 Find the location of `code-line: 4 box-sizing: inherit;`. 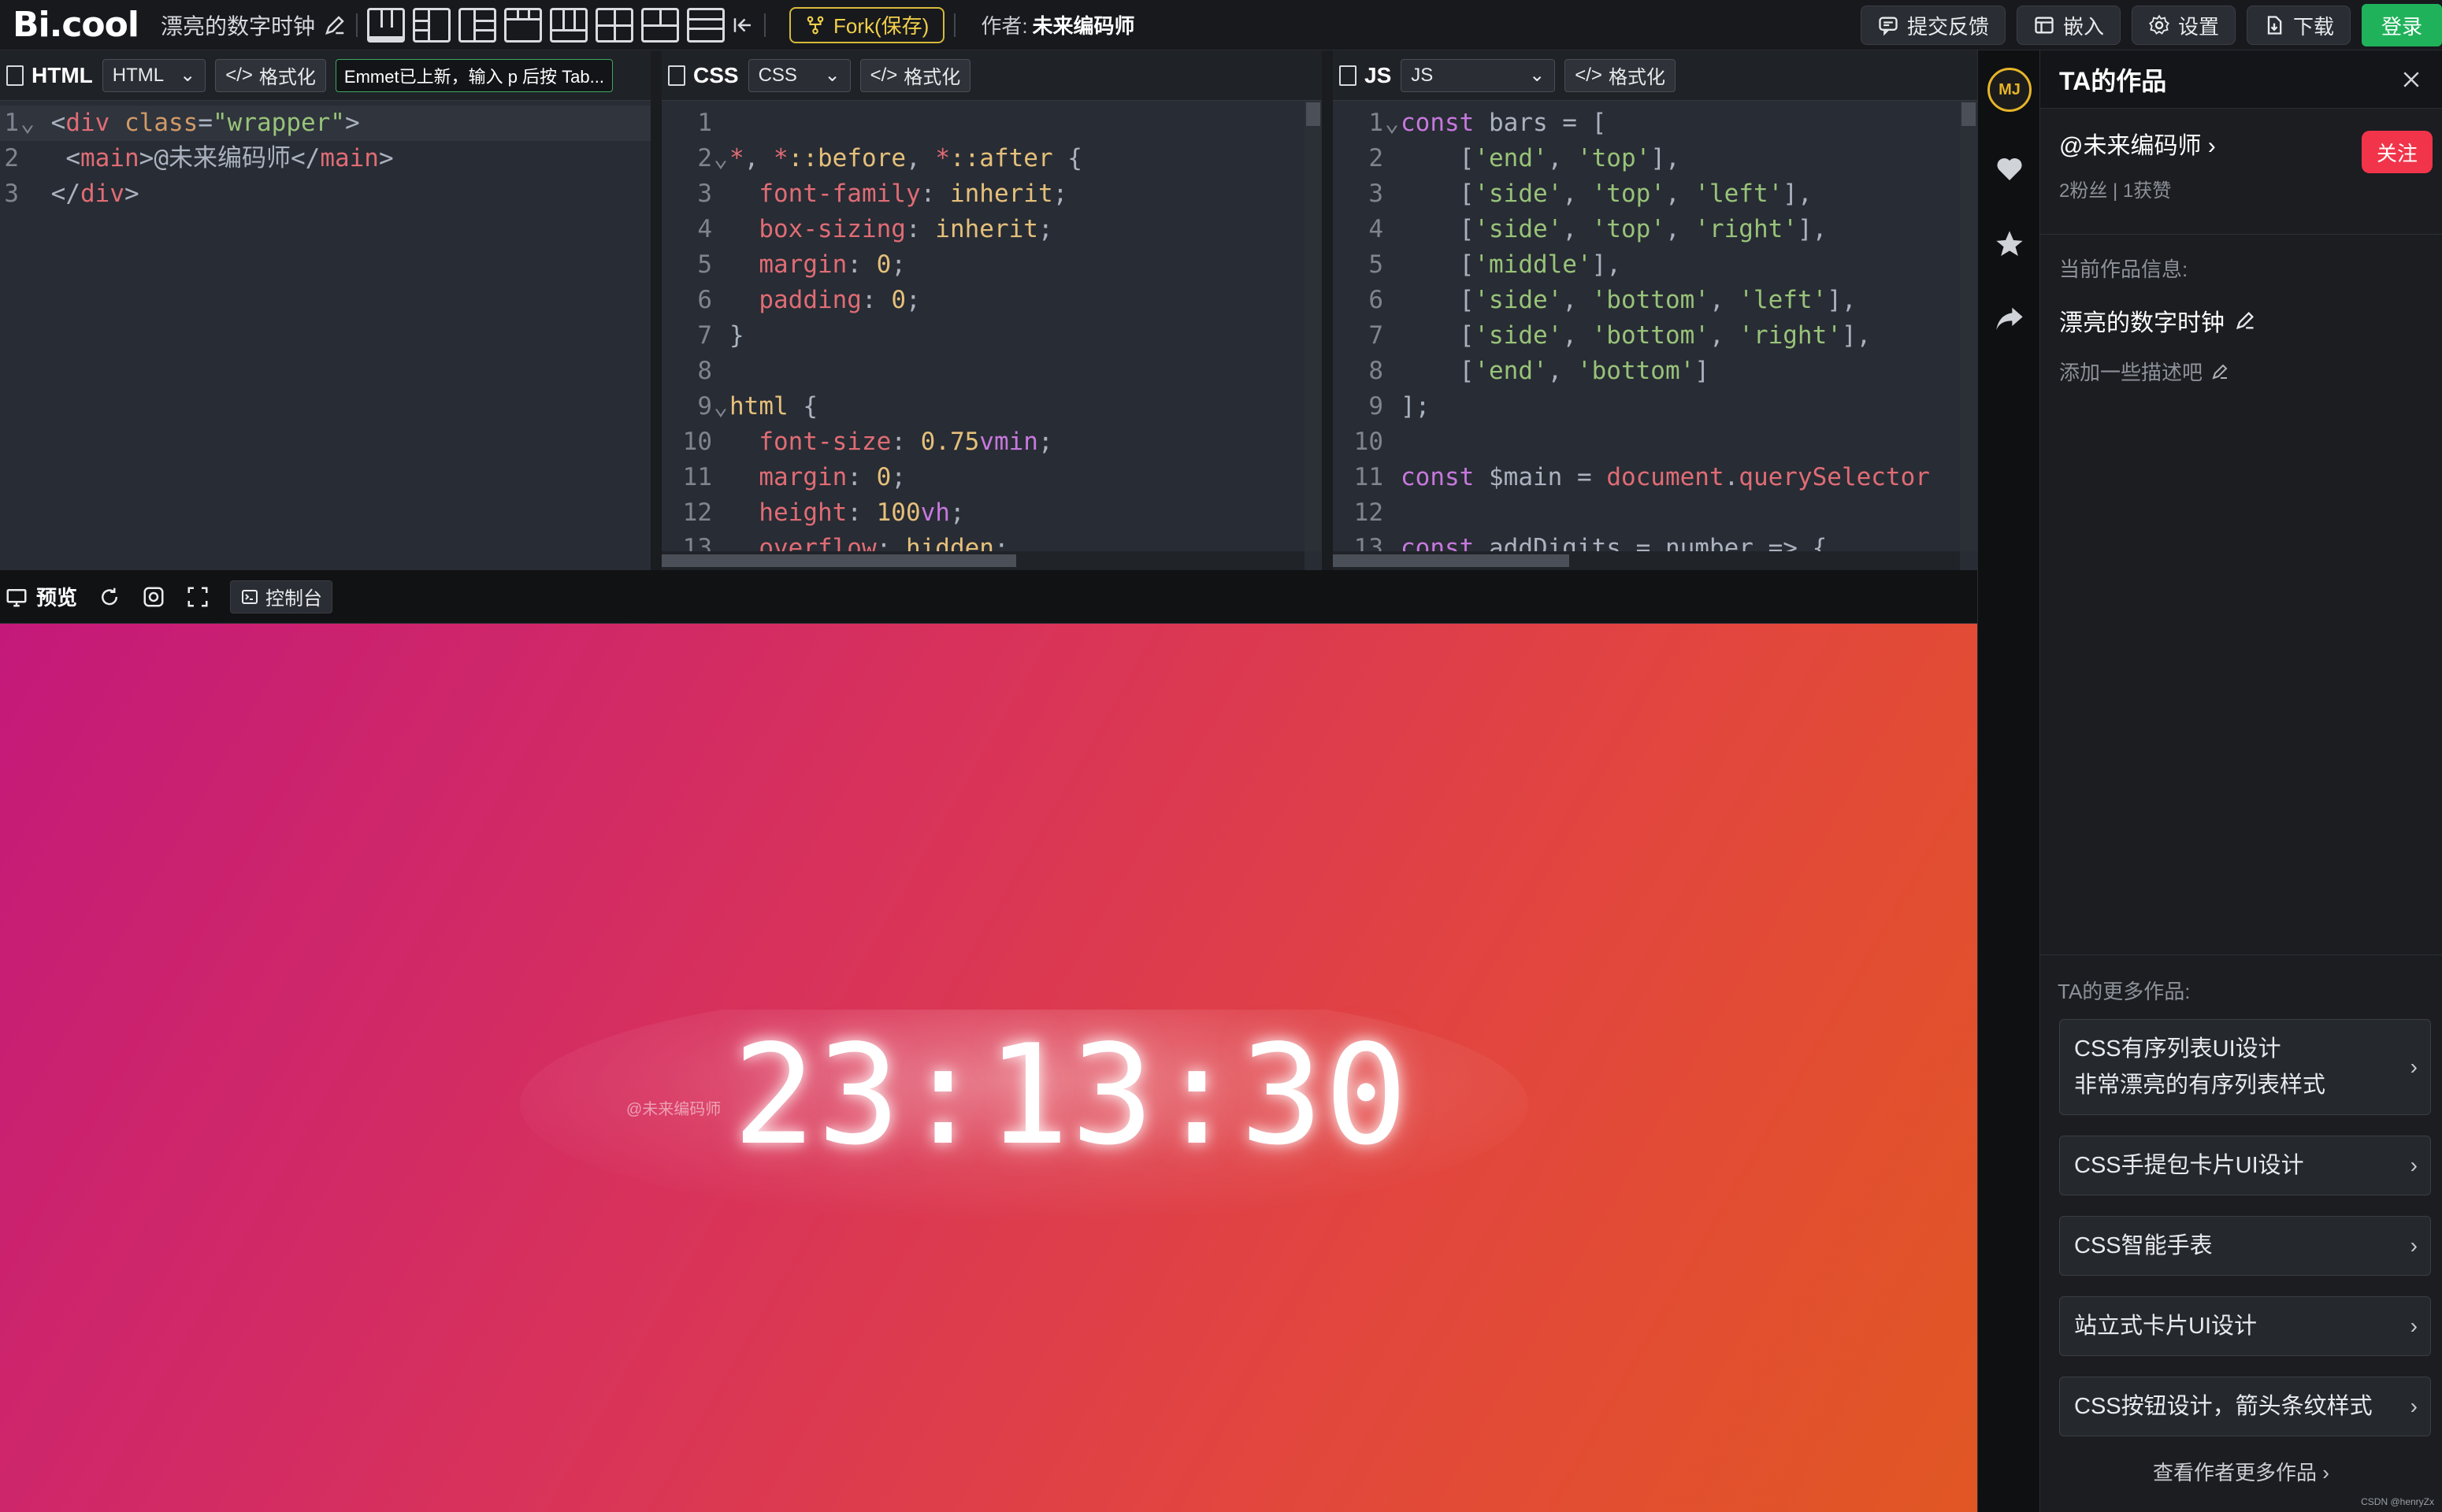

code-line: 4 box-sizing: inherit; is located at coordinates (875, 229).